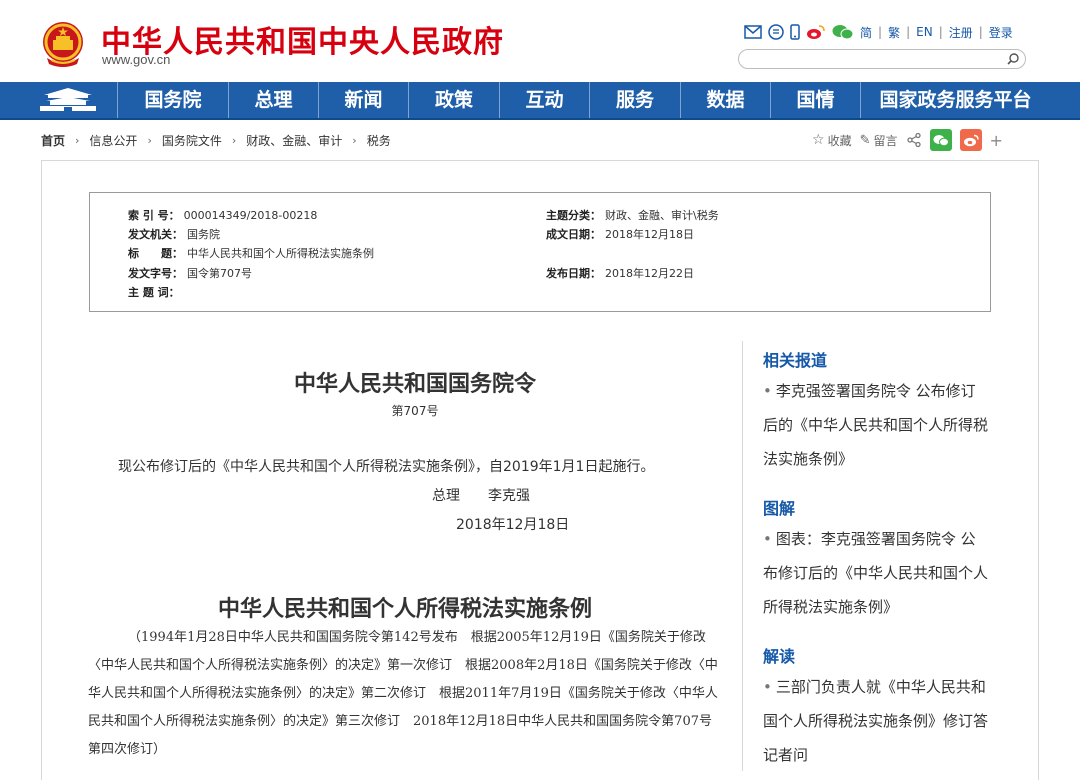  I want to click on meta-issuer-value: 国务院, so click(203, 234).